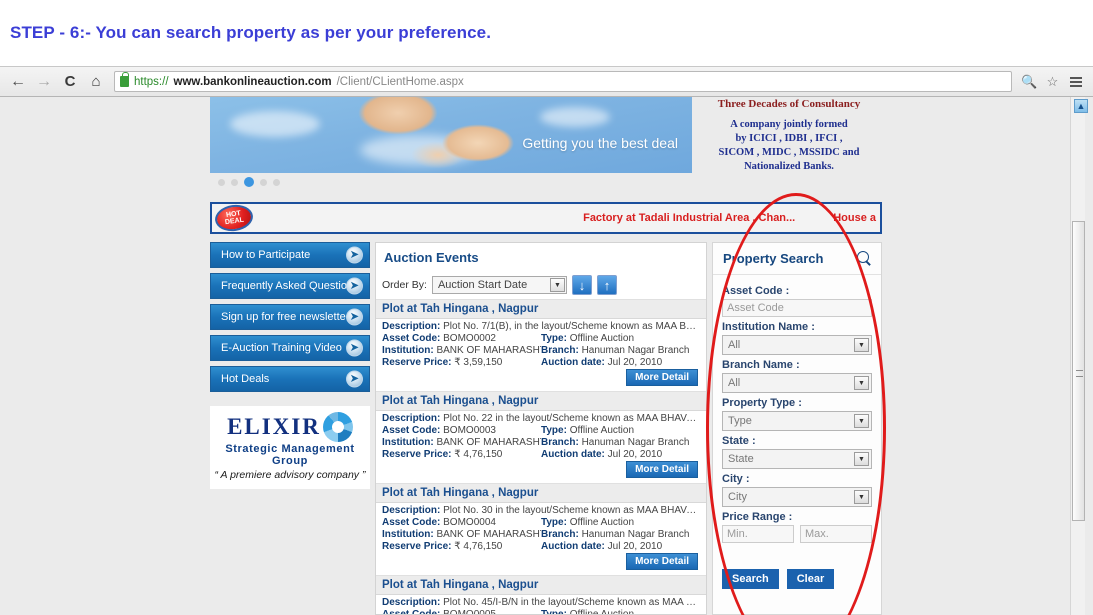  What do you see at coordinates (736, 479) in the screenshot?
I see `city-label: City :` at bounding box center [736, 479].